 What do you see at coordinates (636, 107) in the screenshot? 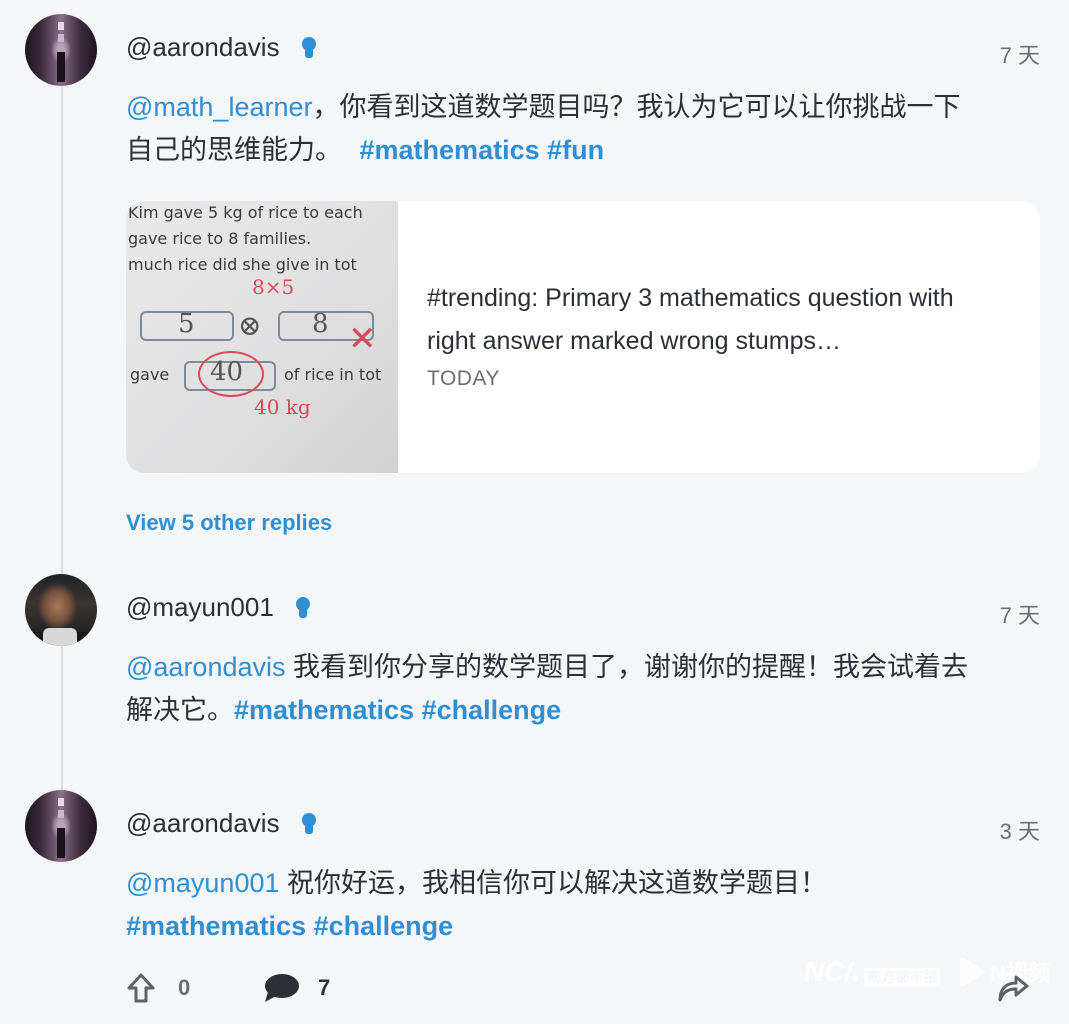
I see `post-text: ，你看到这道数学题目吗？我认为它可以让你挑战一下` at bounding box center [636, 107].